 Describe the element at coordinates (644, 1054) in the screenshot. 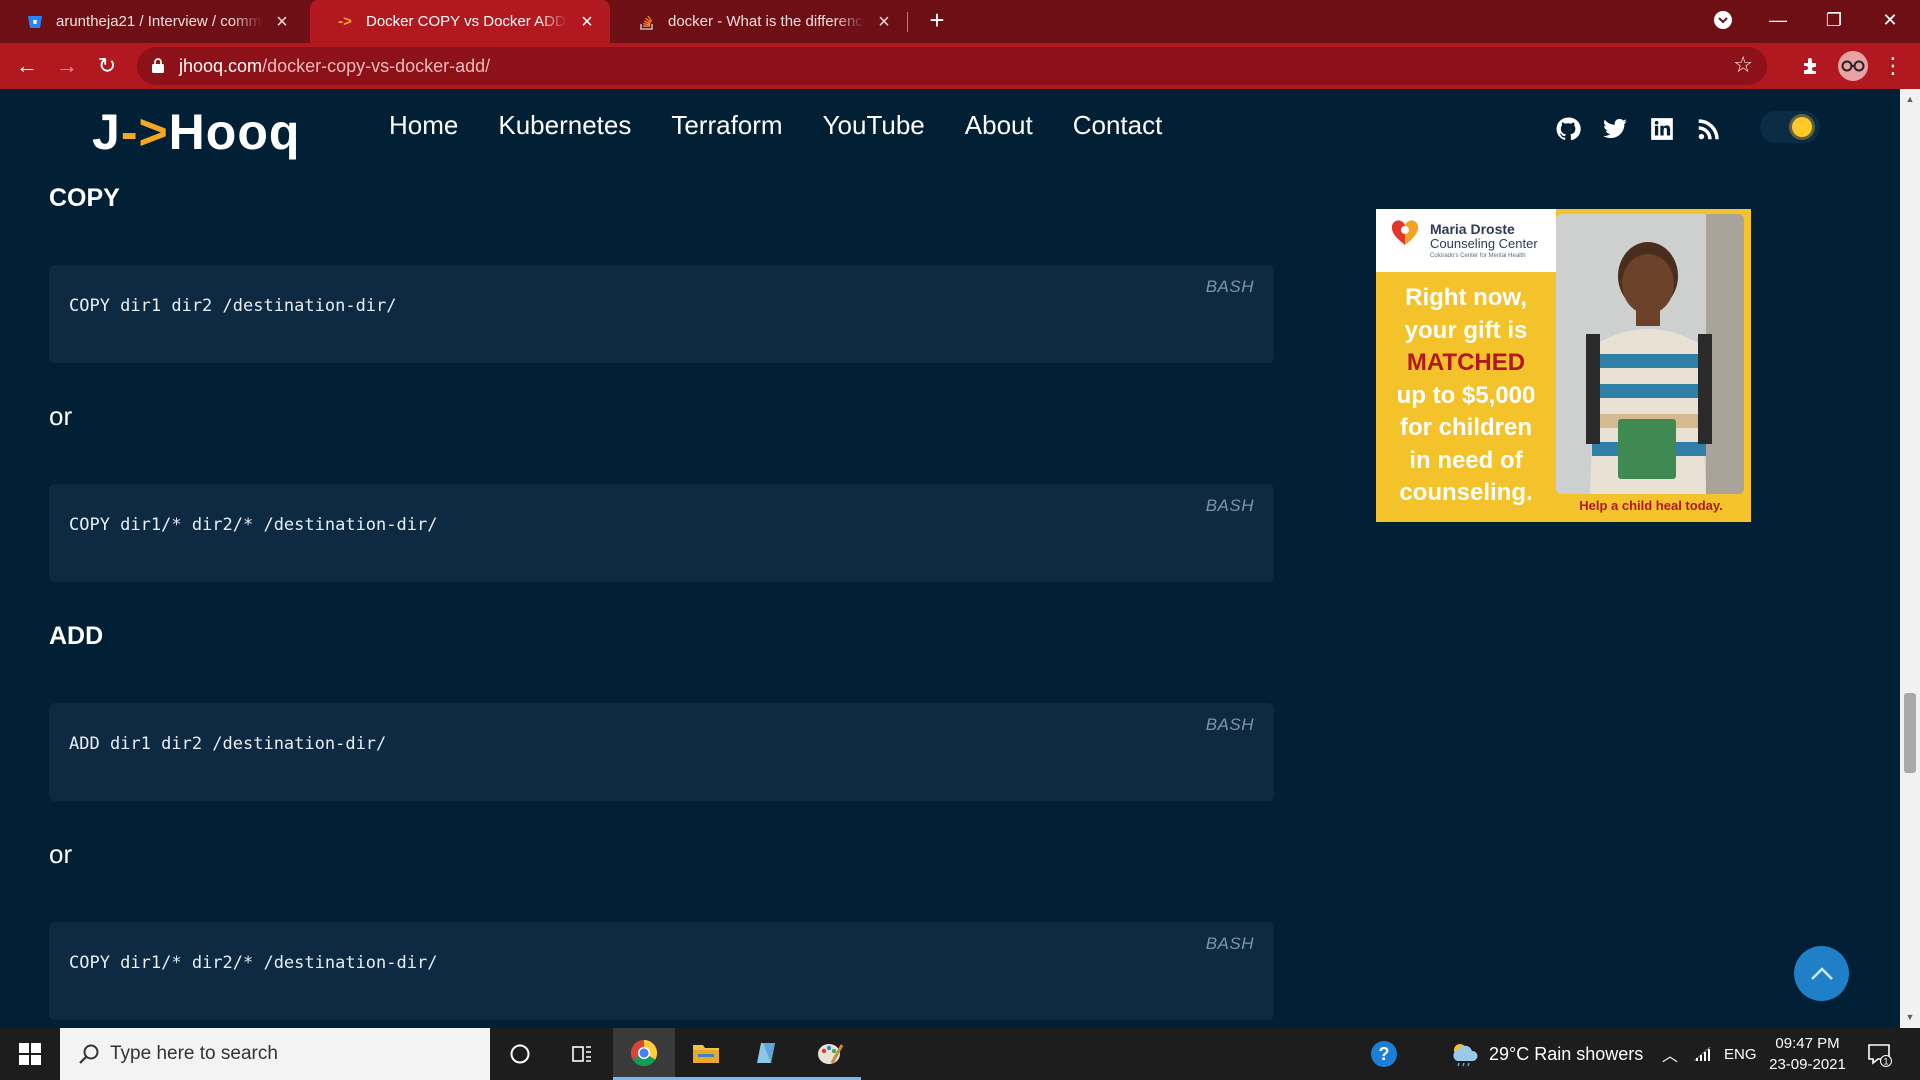

I see `chrome-taskbar-icon` at that location.